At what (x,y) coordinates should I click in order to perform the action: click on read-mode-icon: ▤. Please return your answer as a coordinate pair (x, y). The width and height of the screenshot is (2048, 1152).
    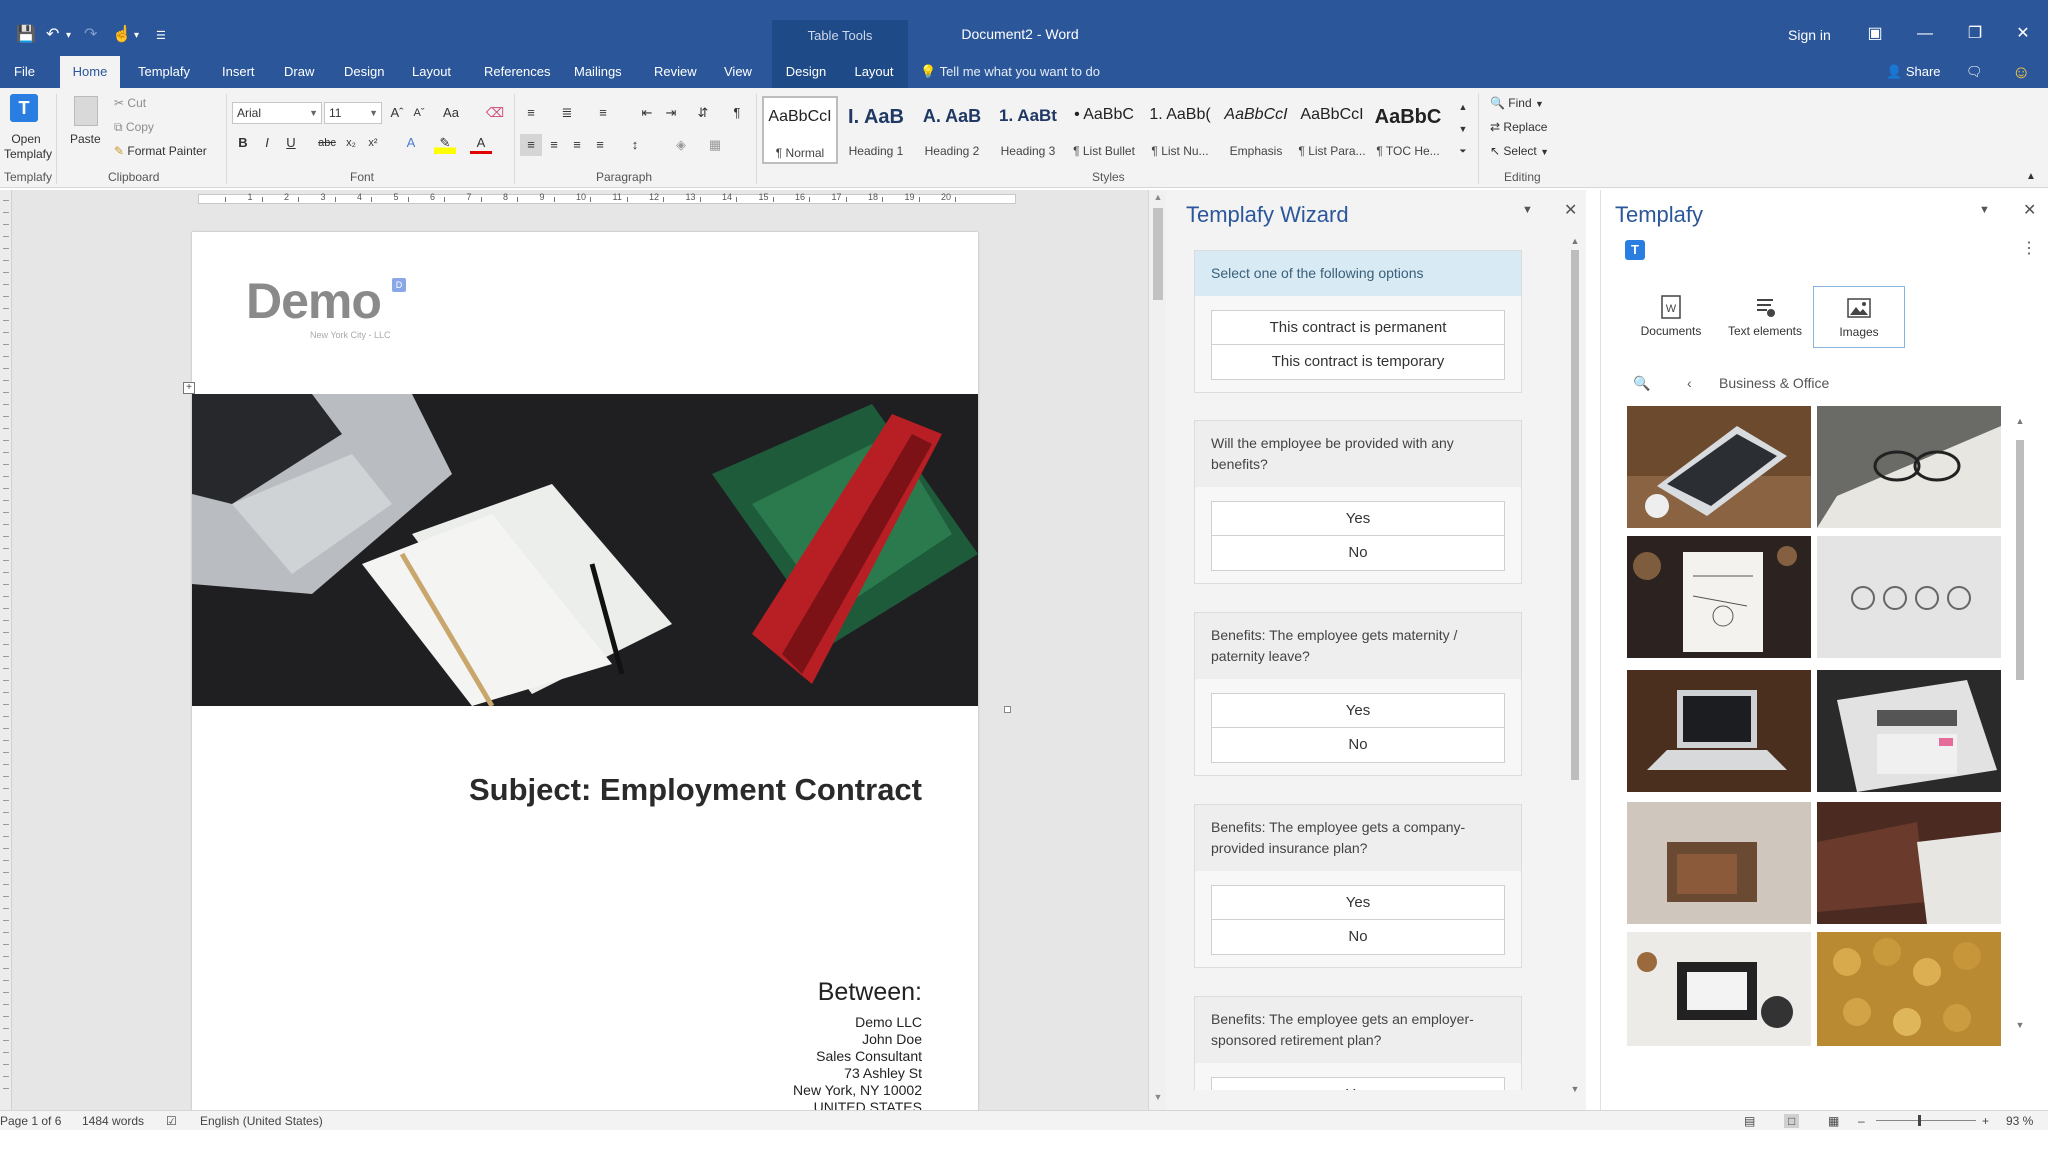
    Looking at the image, I should click on (1749, 1121).